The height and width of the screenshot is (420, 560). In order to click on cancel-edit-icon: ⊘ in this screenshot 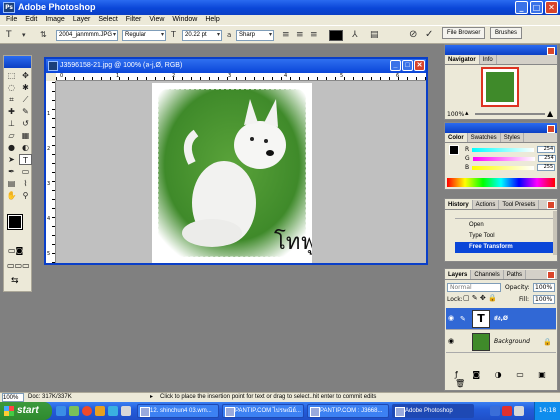, I will do `click(413, 35)`.